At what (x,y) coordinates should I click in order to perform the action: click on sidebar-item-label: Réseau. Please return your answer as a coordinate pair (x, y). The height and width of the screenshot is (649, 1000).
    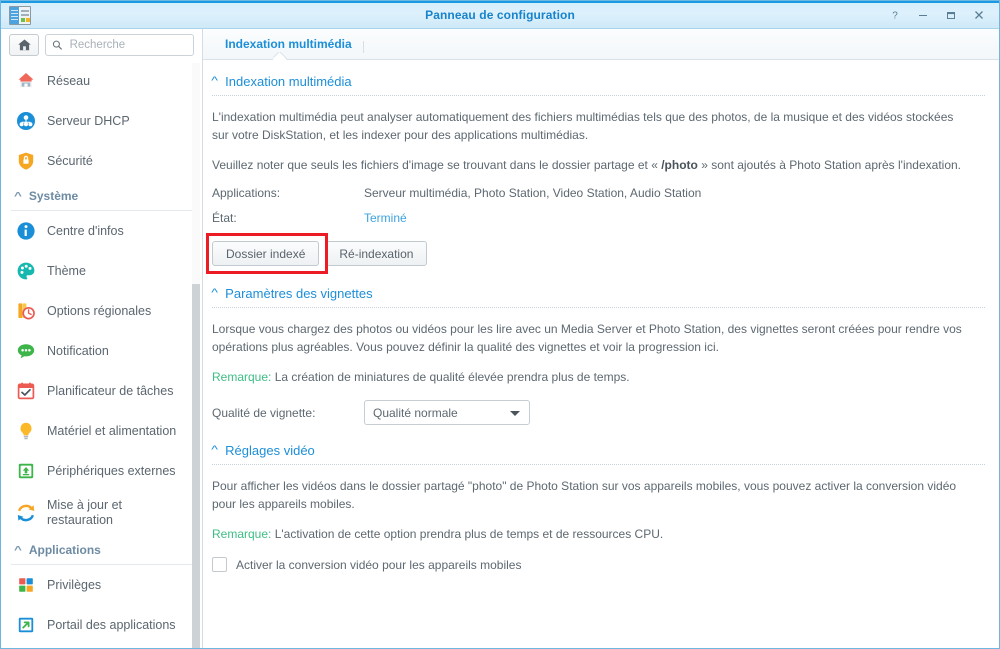
    Looking at the image, I should click on (69, 80).